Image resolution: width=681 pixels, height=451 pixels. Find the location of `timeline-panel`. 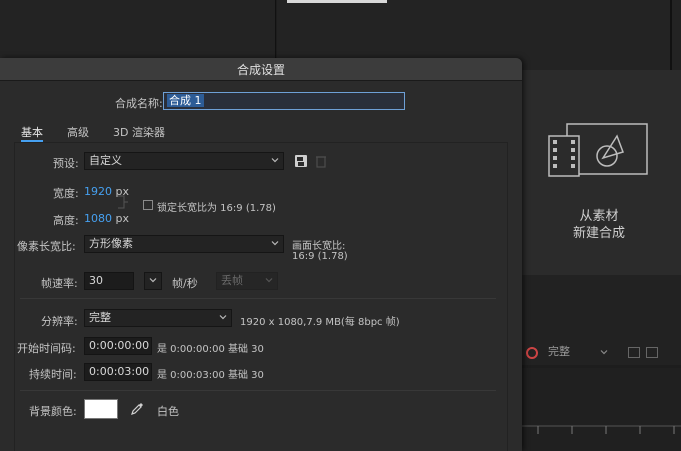

timeline-panel is located at coordinates (600, 409).